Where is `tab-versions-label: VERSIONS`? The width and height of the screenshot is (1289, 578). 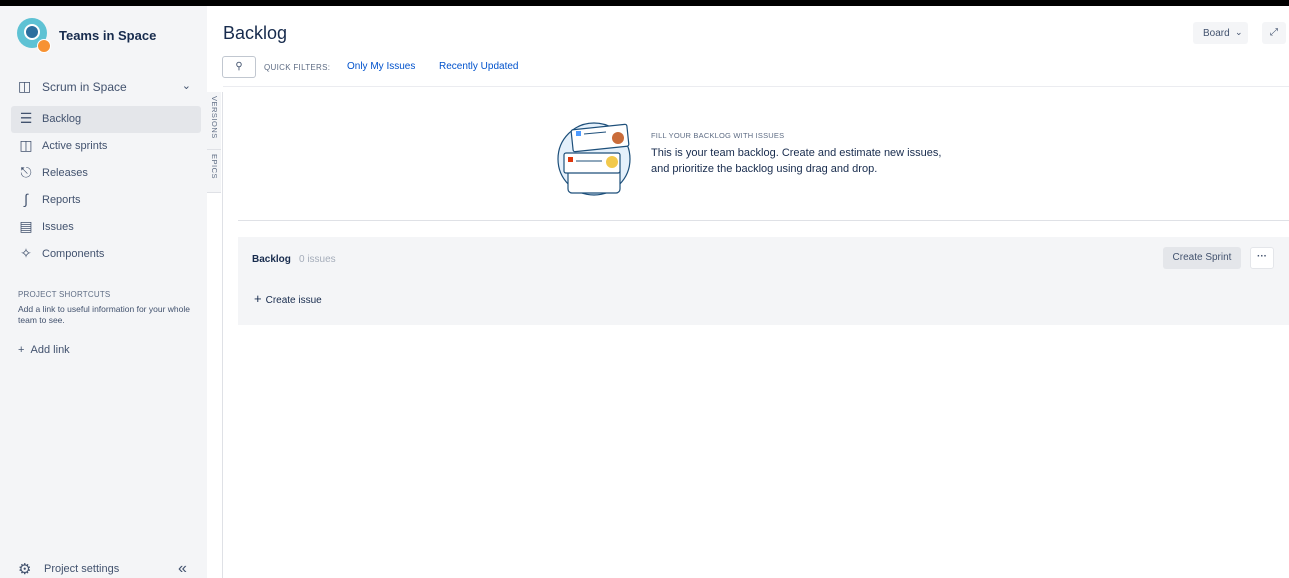
tab-versions-label: VERSIONS is located at coordinates (214, 117).